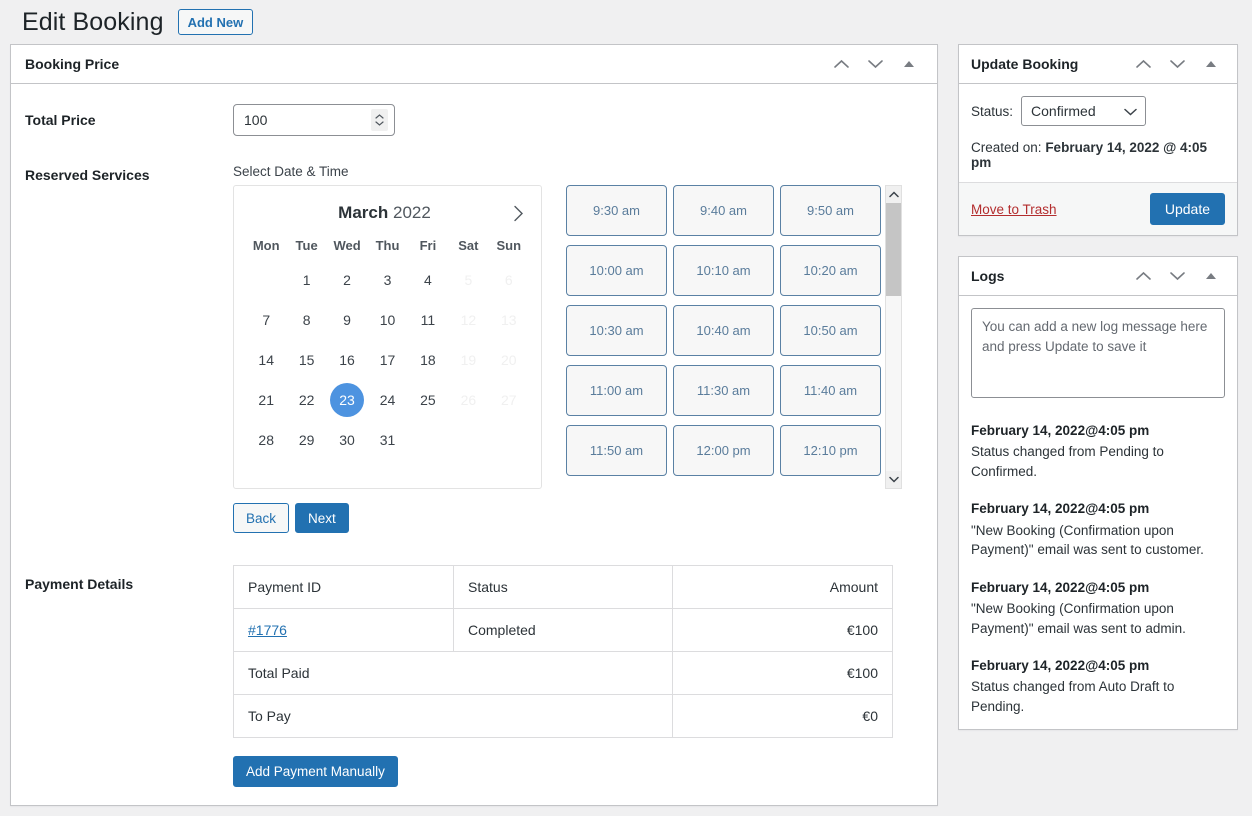  I want to click on calendar-day: 28, so click(266, 440).